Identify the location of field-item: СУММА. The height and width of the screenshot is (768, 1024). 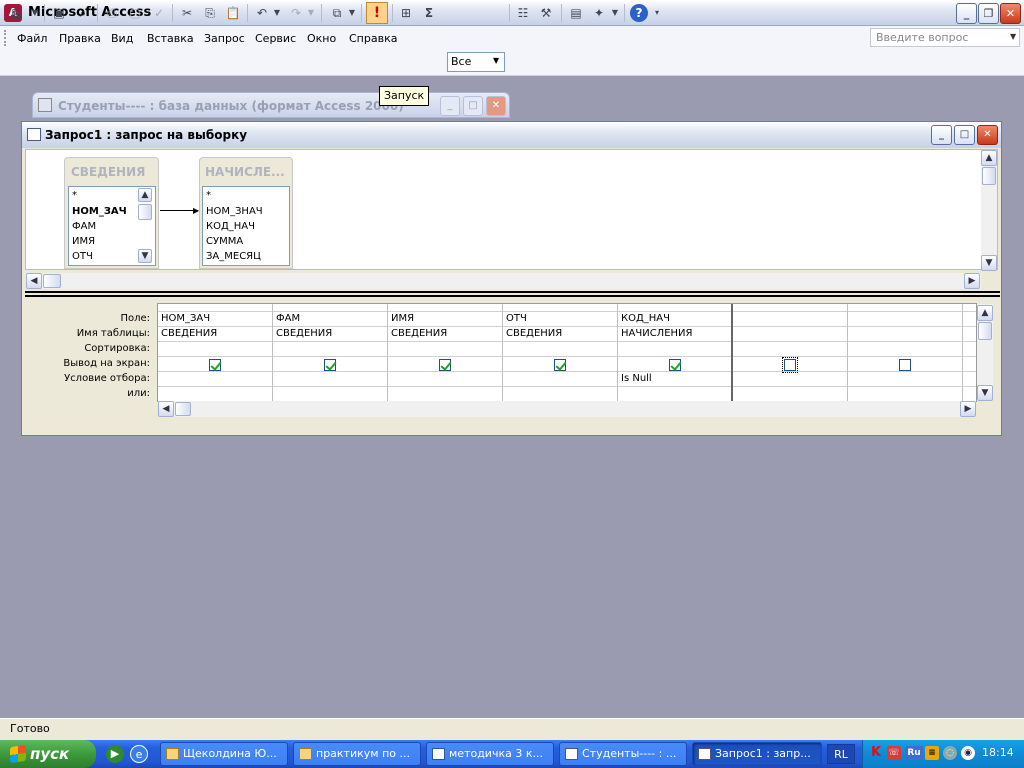
(223, 241).